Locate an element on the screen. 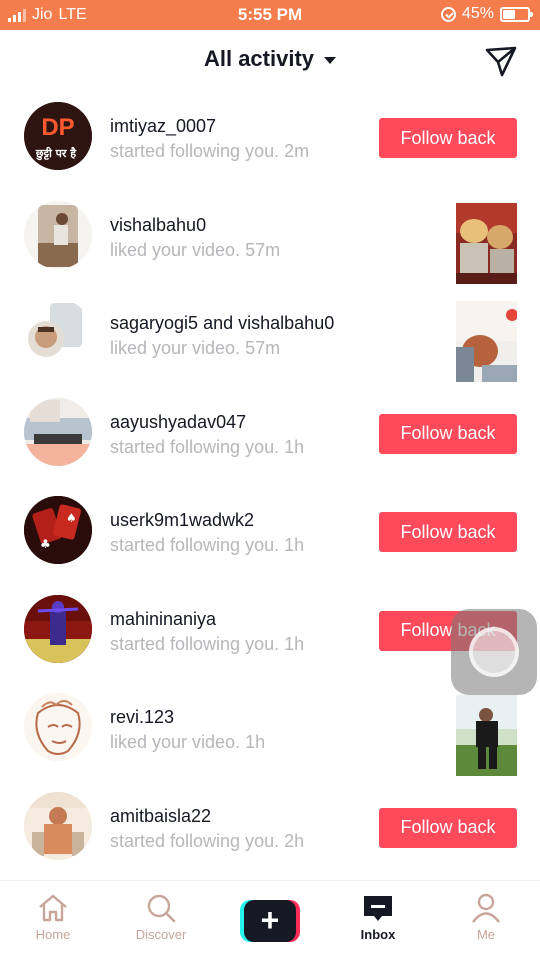 The height and width of the screenshot is (960, 540). status-right: 45% is located at coordinates (486, 14).